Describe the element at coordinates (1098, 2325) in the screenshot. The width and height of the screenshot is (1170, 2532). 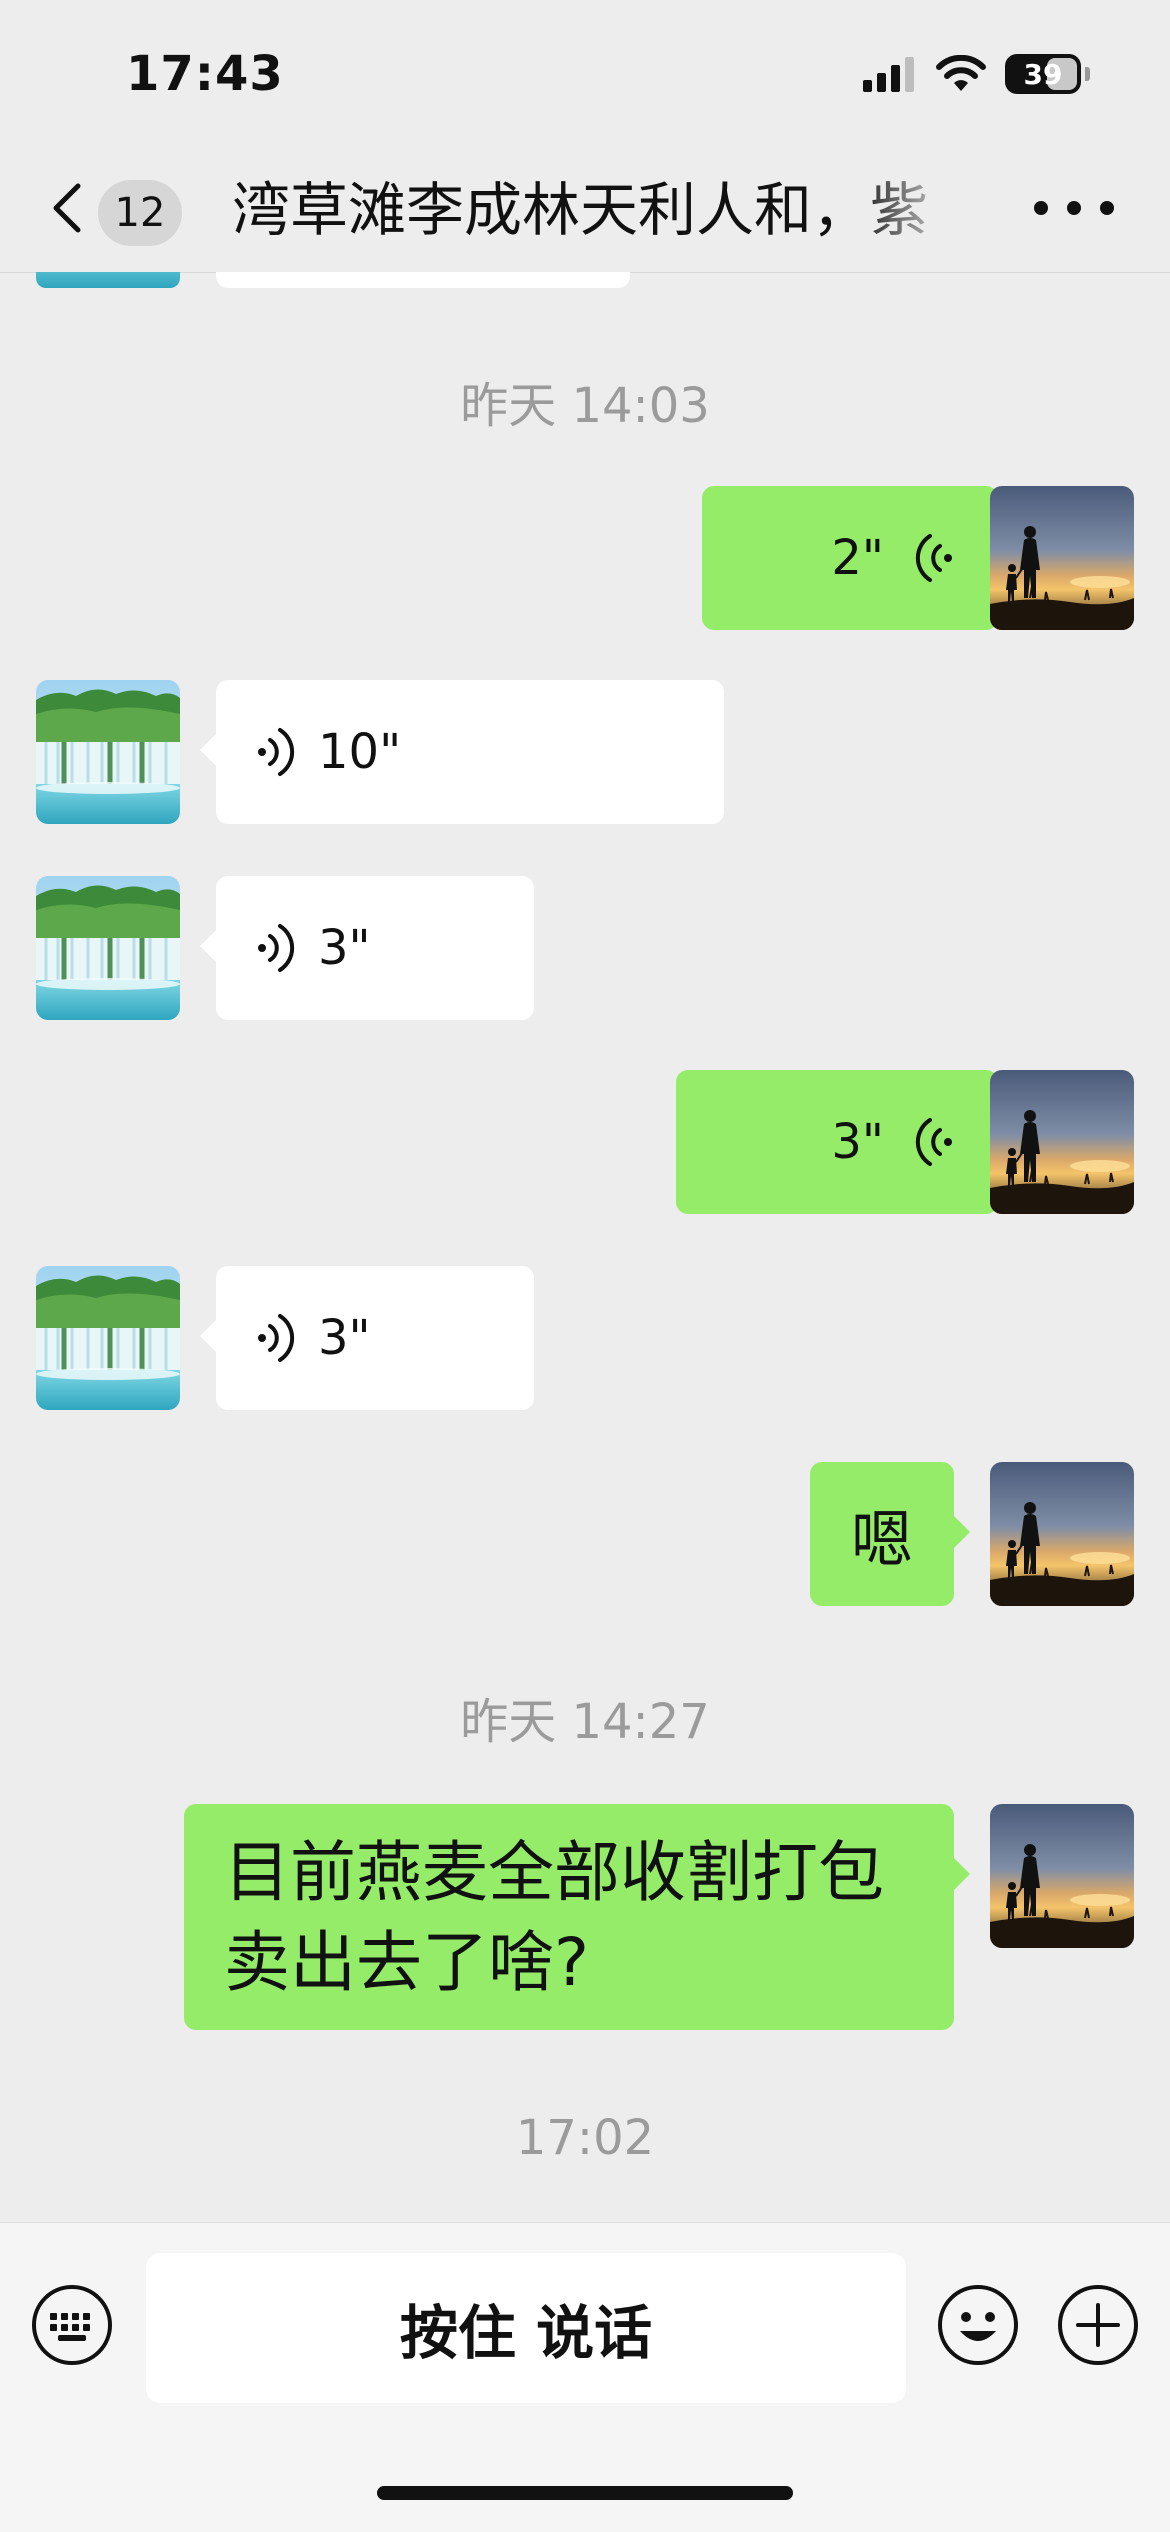
I see `plus-icon` at that location.